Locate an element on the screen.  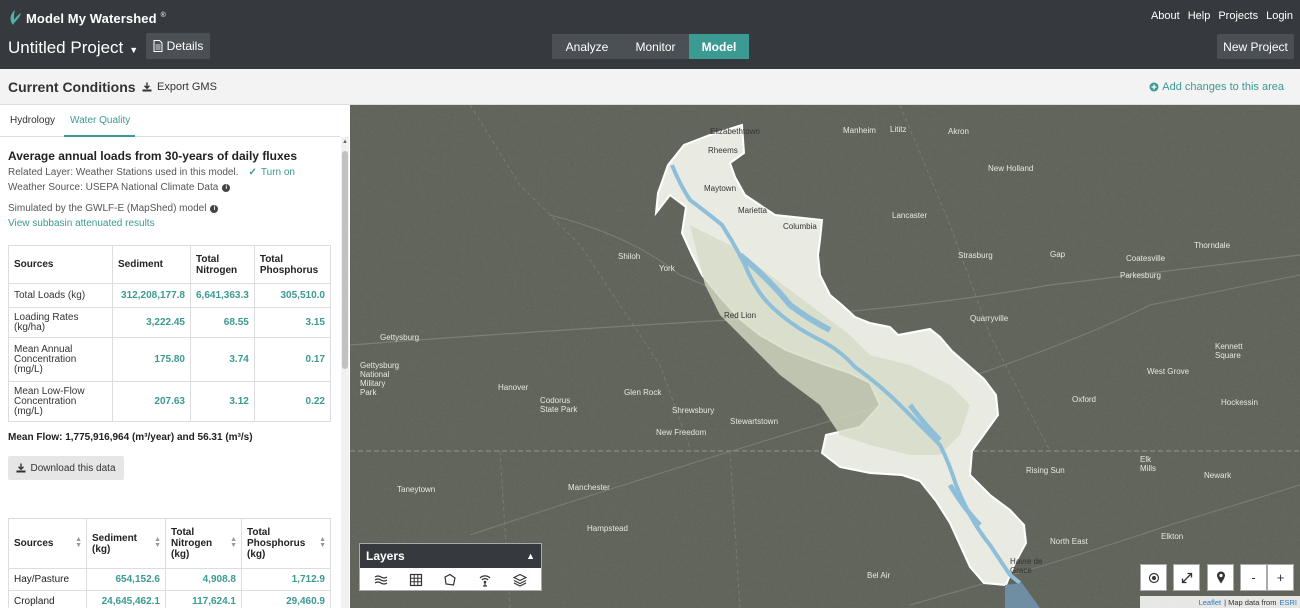
download-icon is located at coordinates (147, 87).